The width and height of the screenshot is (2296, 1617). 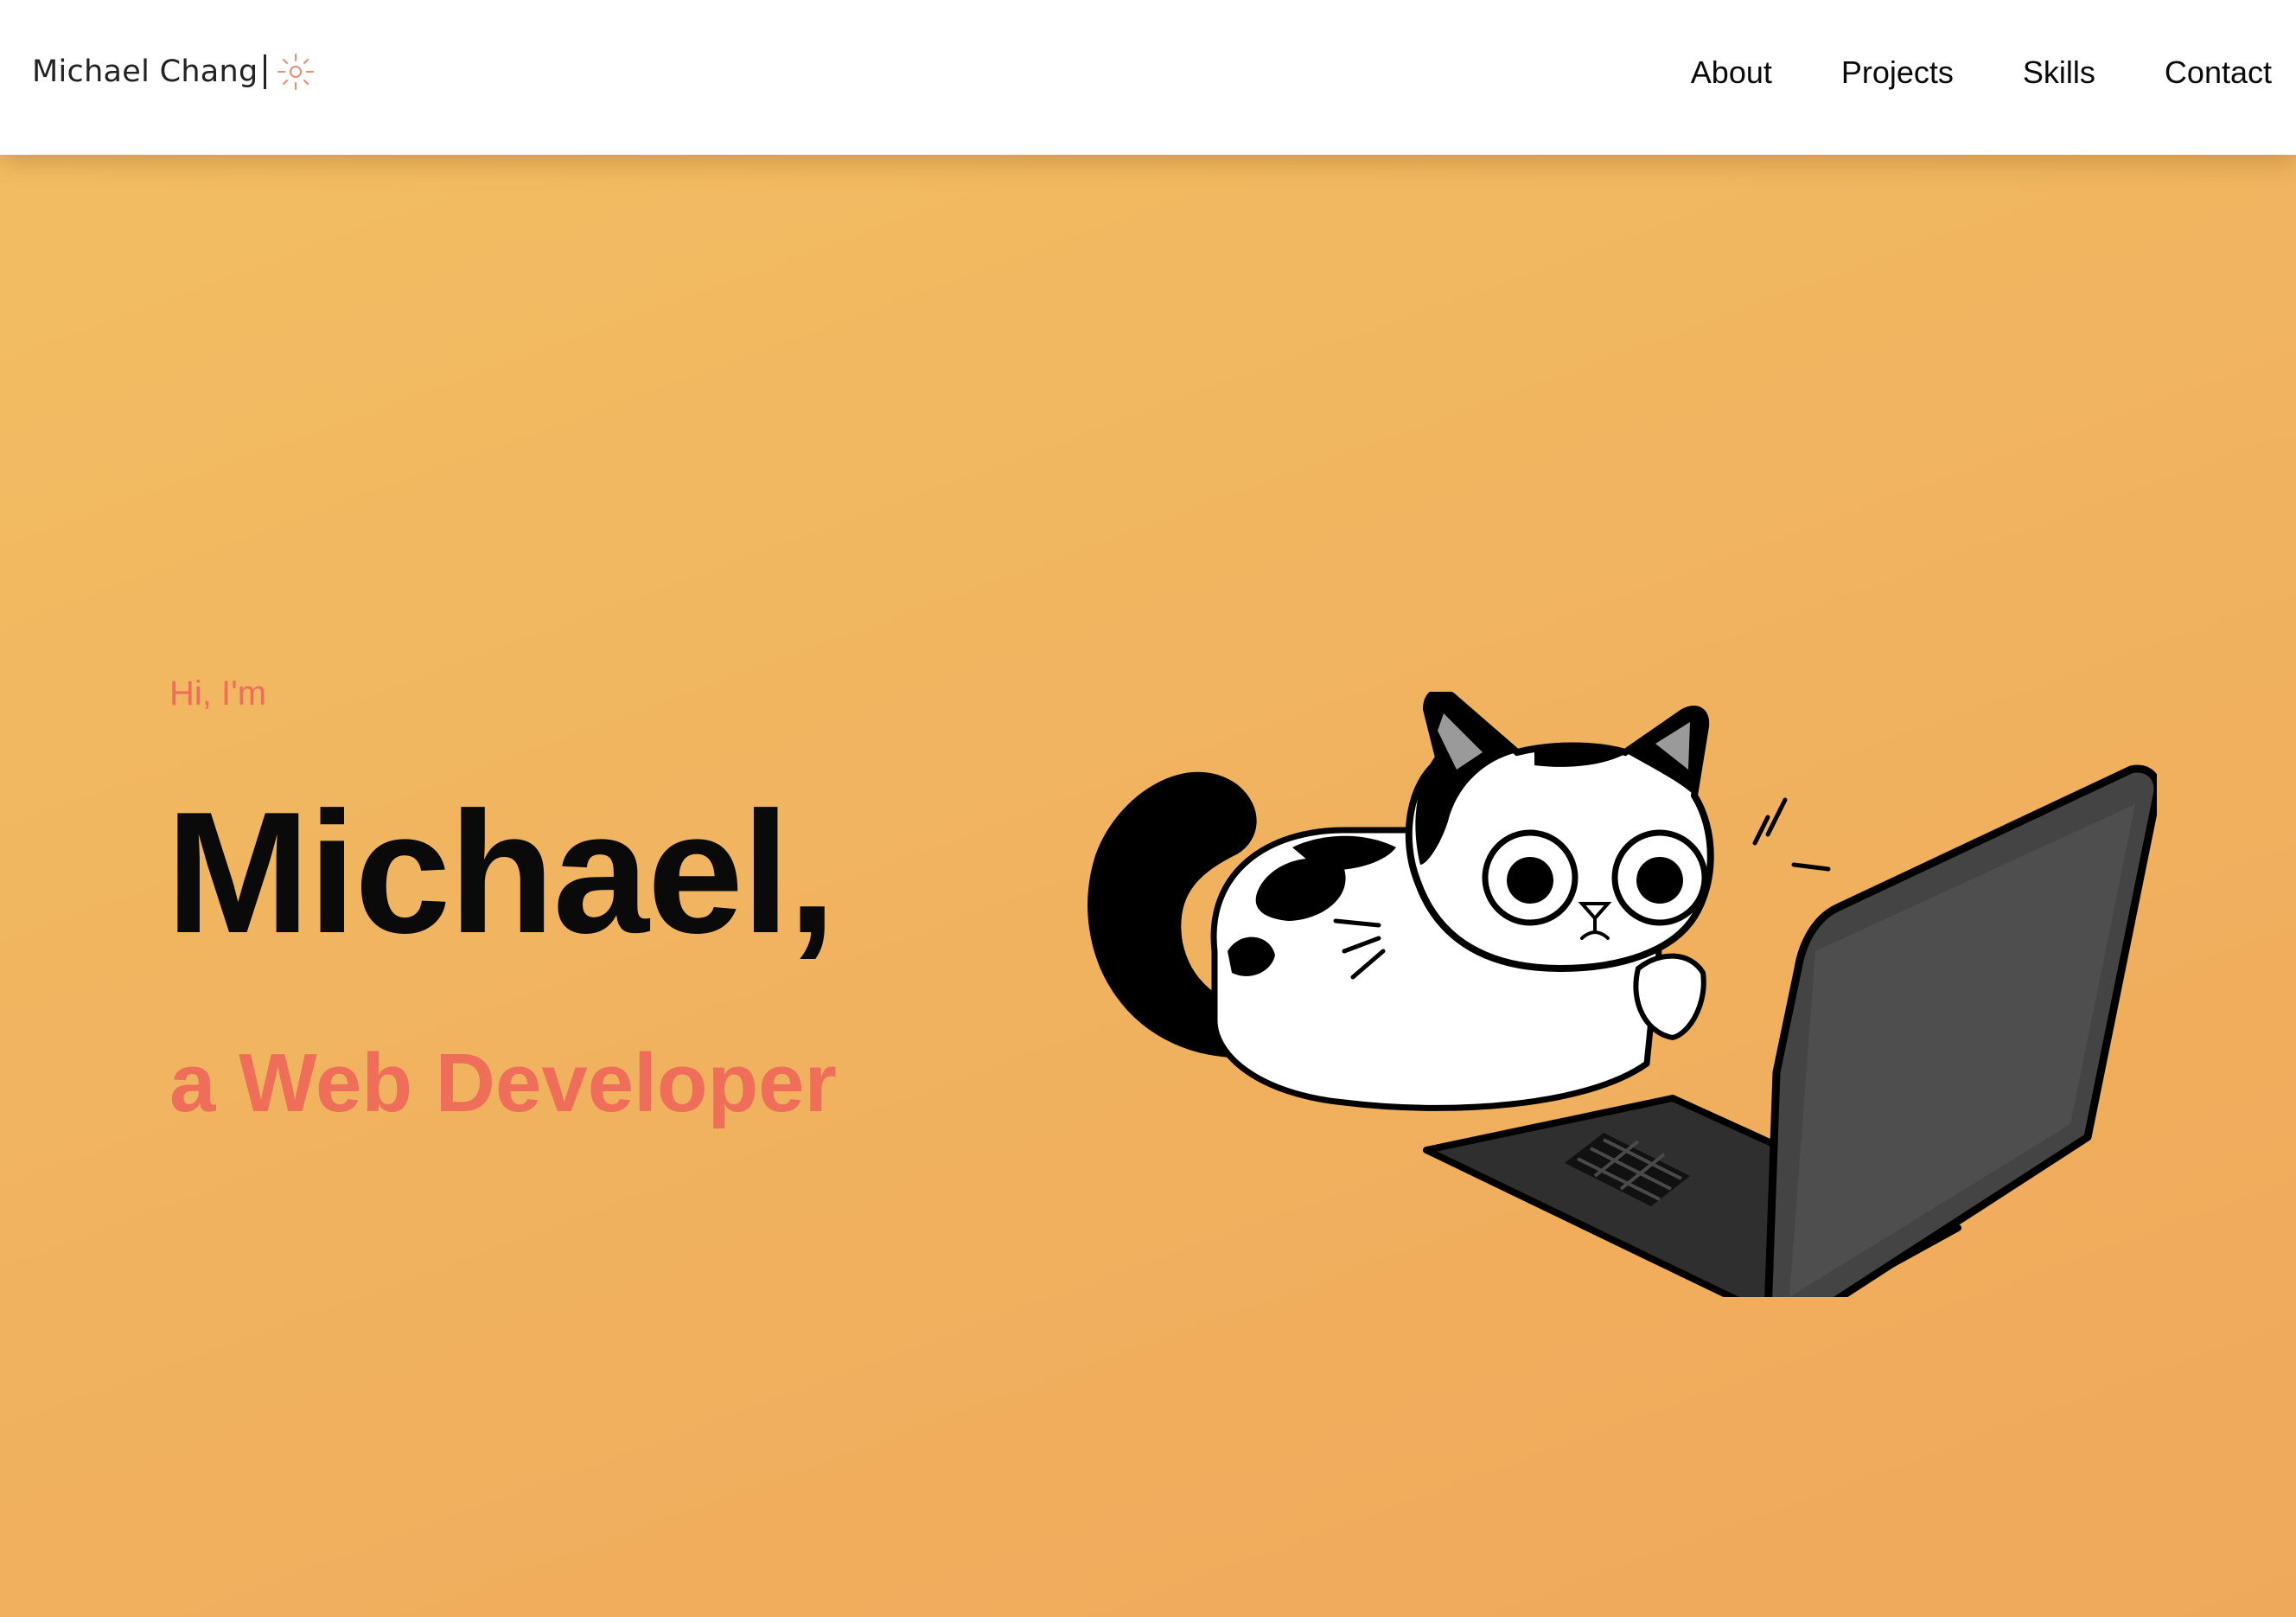 I want to click on brand-logo: Michael Chang, so click(x=174, y=71).